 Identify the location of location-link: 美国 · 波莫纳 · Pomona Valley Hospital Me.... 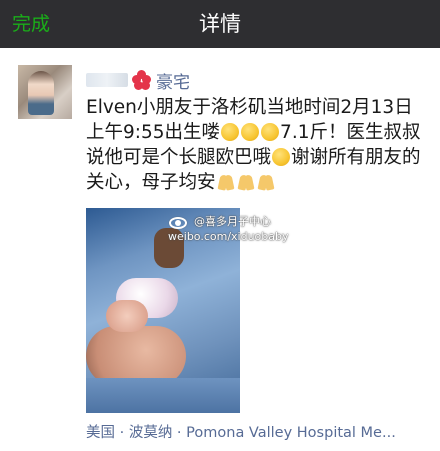
(259, 431).